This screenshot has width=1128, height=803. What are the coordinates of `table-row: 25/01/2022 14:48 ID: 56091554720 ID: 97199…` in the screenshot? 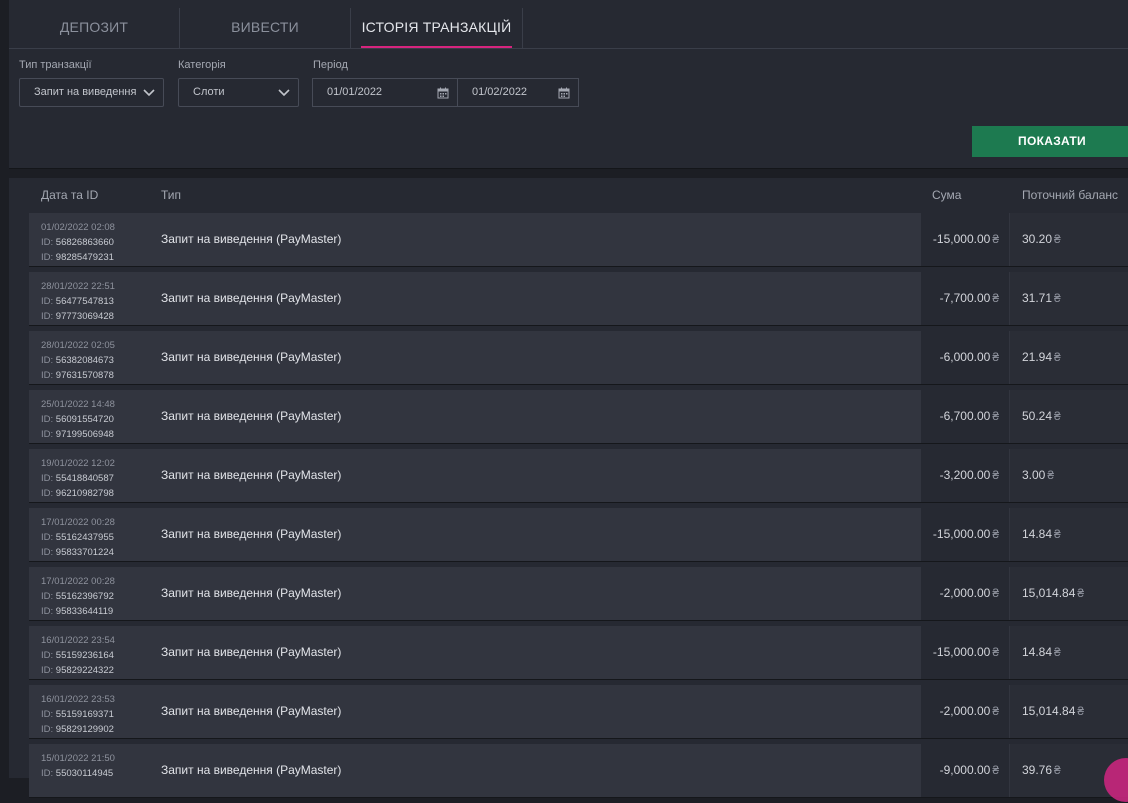 It's located at (578, 417).